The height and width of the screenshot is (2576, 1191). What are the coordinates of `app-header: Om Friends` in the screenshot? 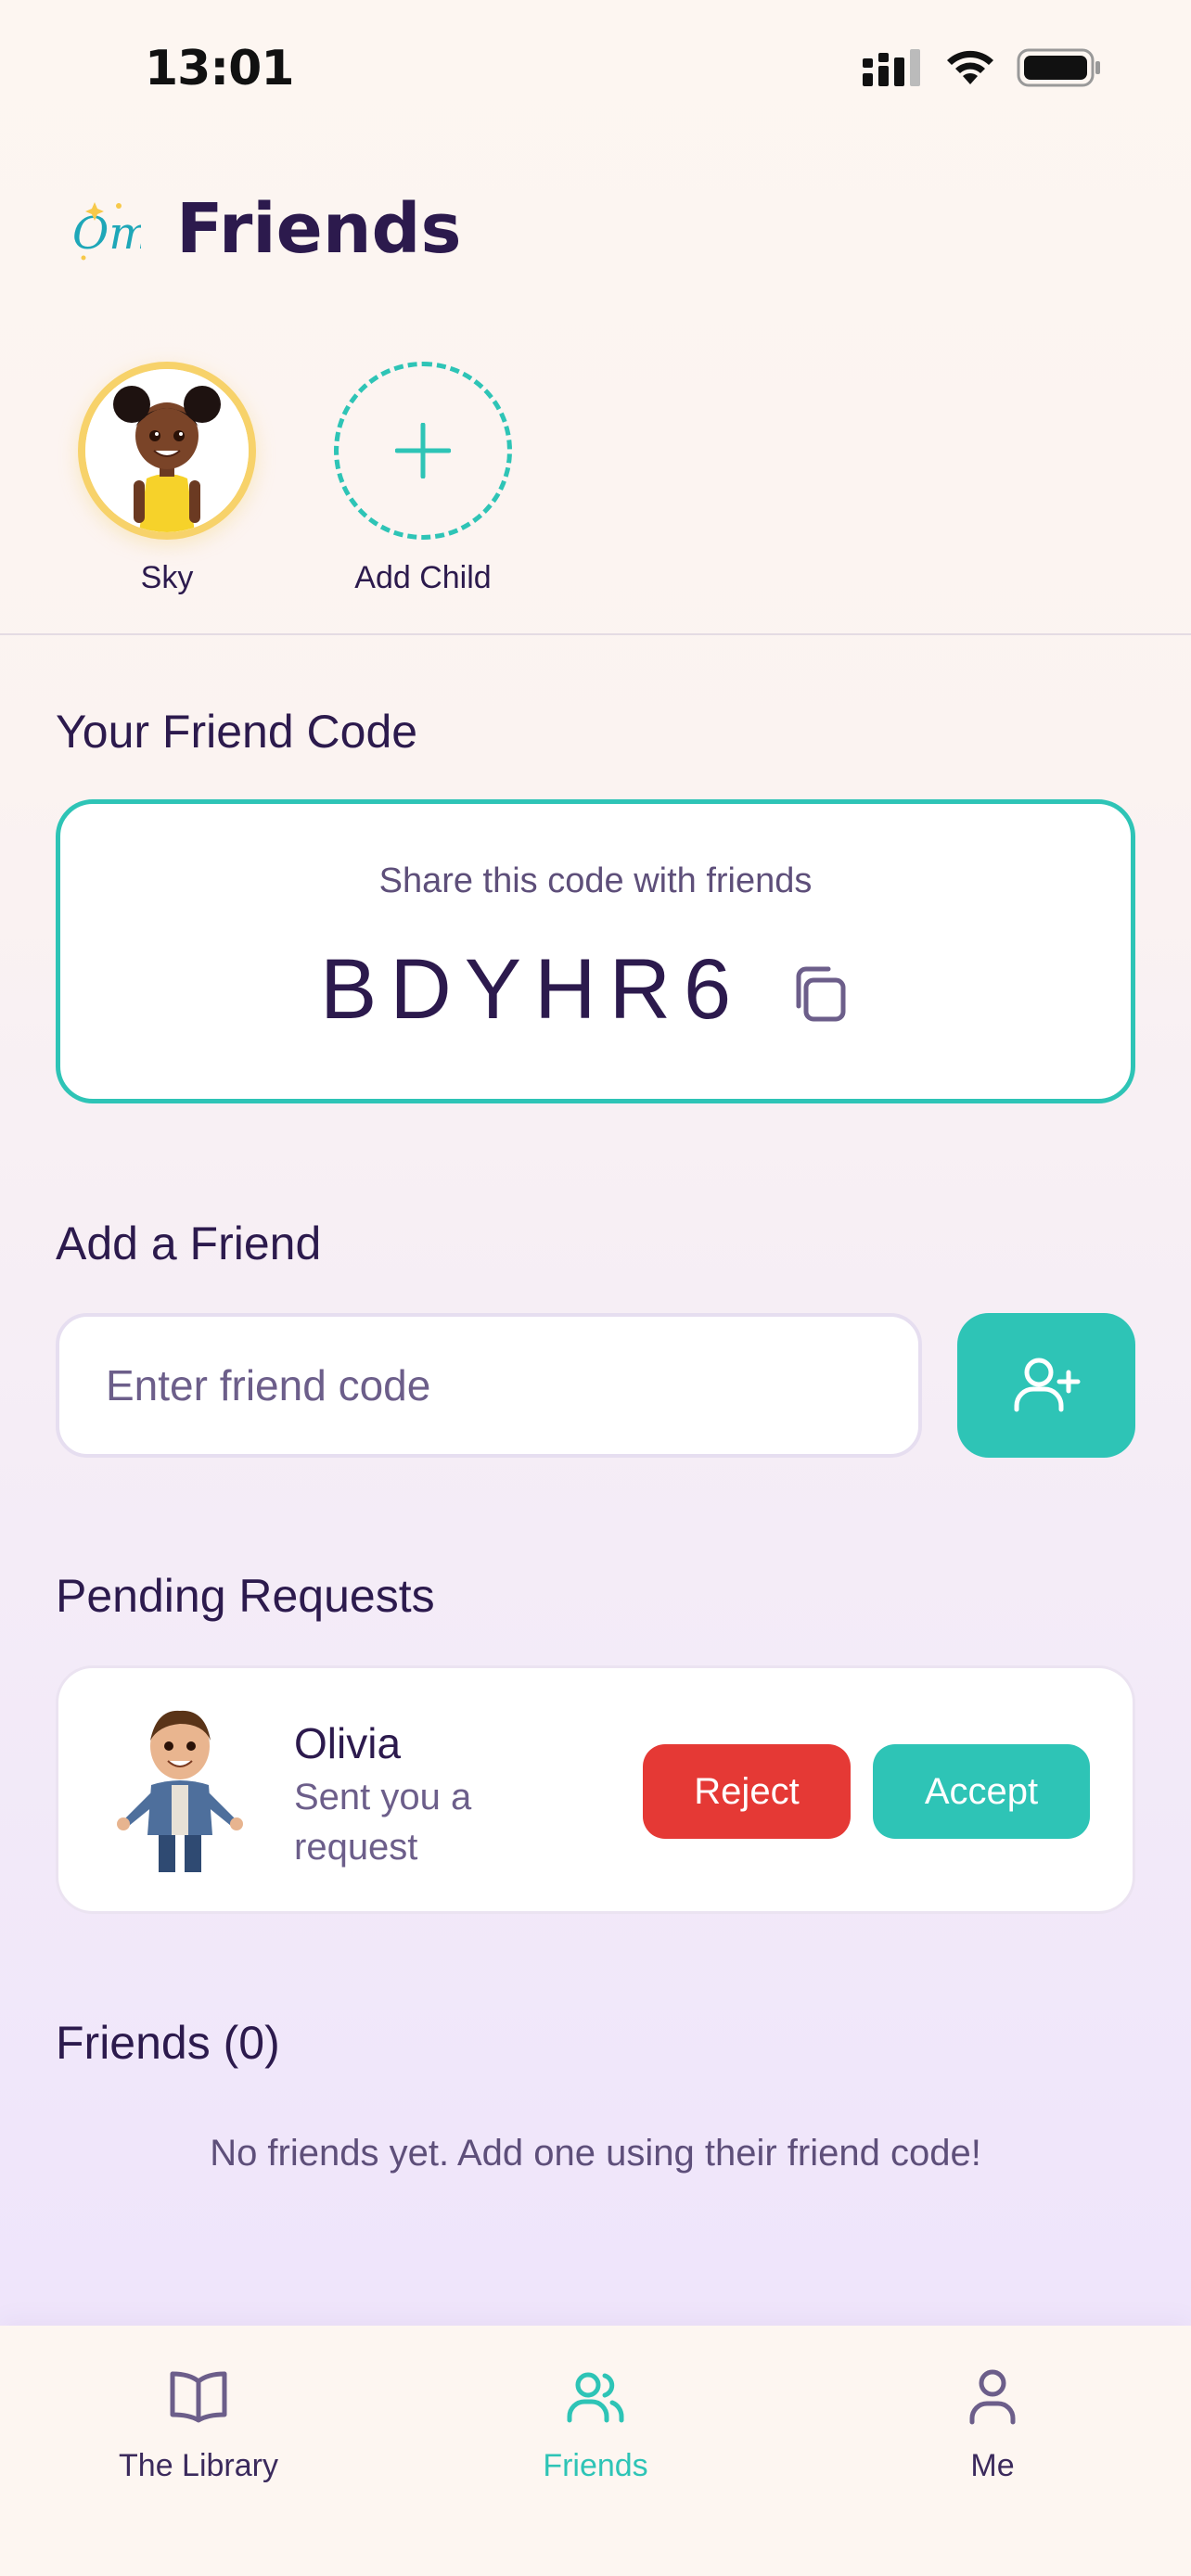 It's located at (595, 232).